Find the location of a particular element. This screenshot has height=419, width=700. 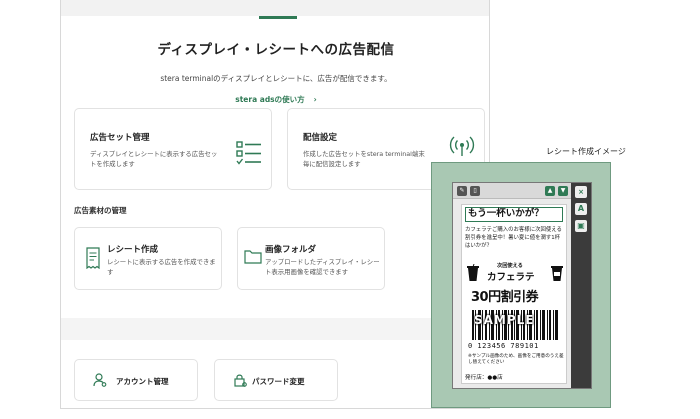

receipt-create-card: レシート作成 レシートに表示する広告を作成できます is located at coordinates (148, 258).